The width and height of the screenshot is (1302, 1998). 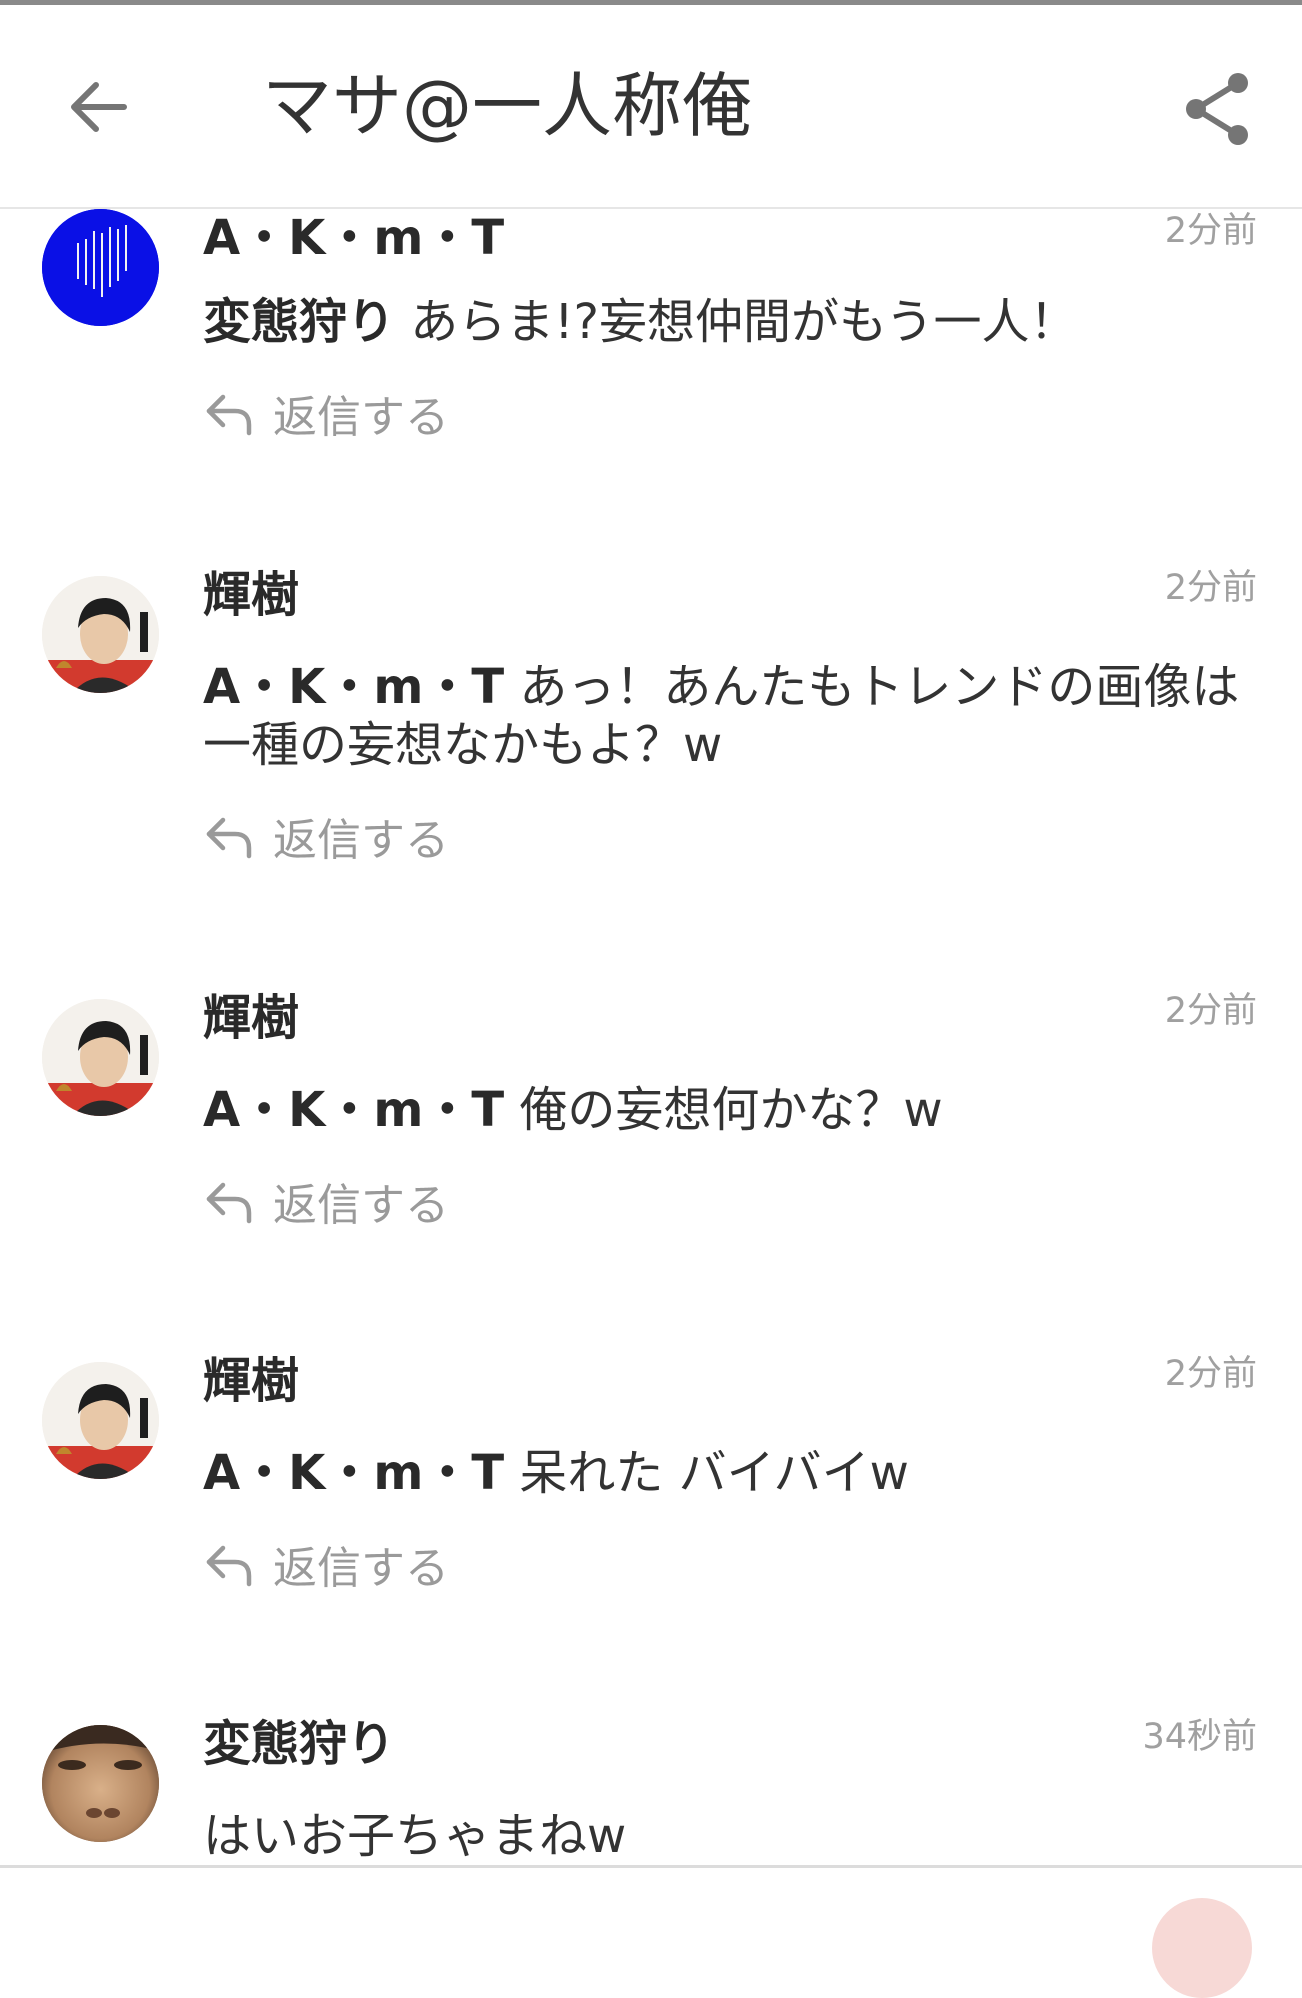 I want to click on comment-body: A・K・m・T 俺の妄想何かな？w, so click(x=733, y=1110).